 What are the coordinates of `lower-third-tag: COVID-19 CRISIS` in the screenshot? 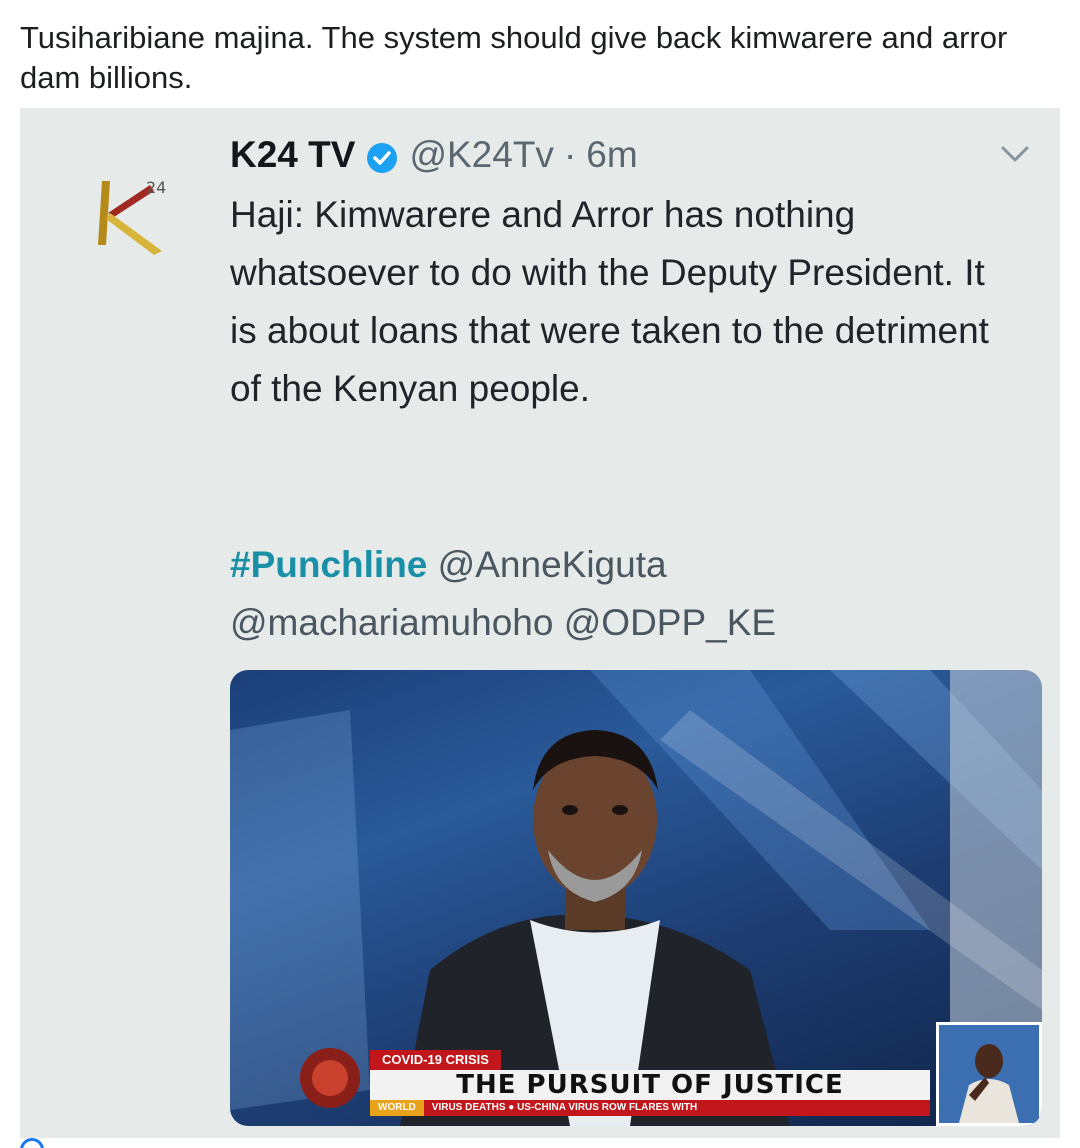 It's located at (435, 1060).